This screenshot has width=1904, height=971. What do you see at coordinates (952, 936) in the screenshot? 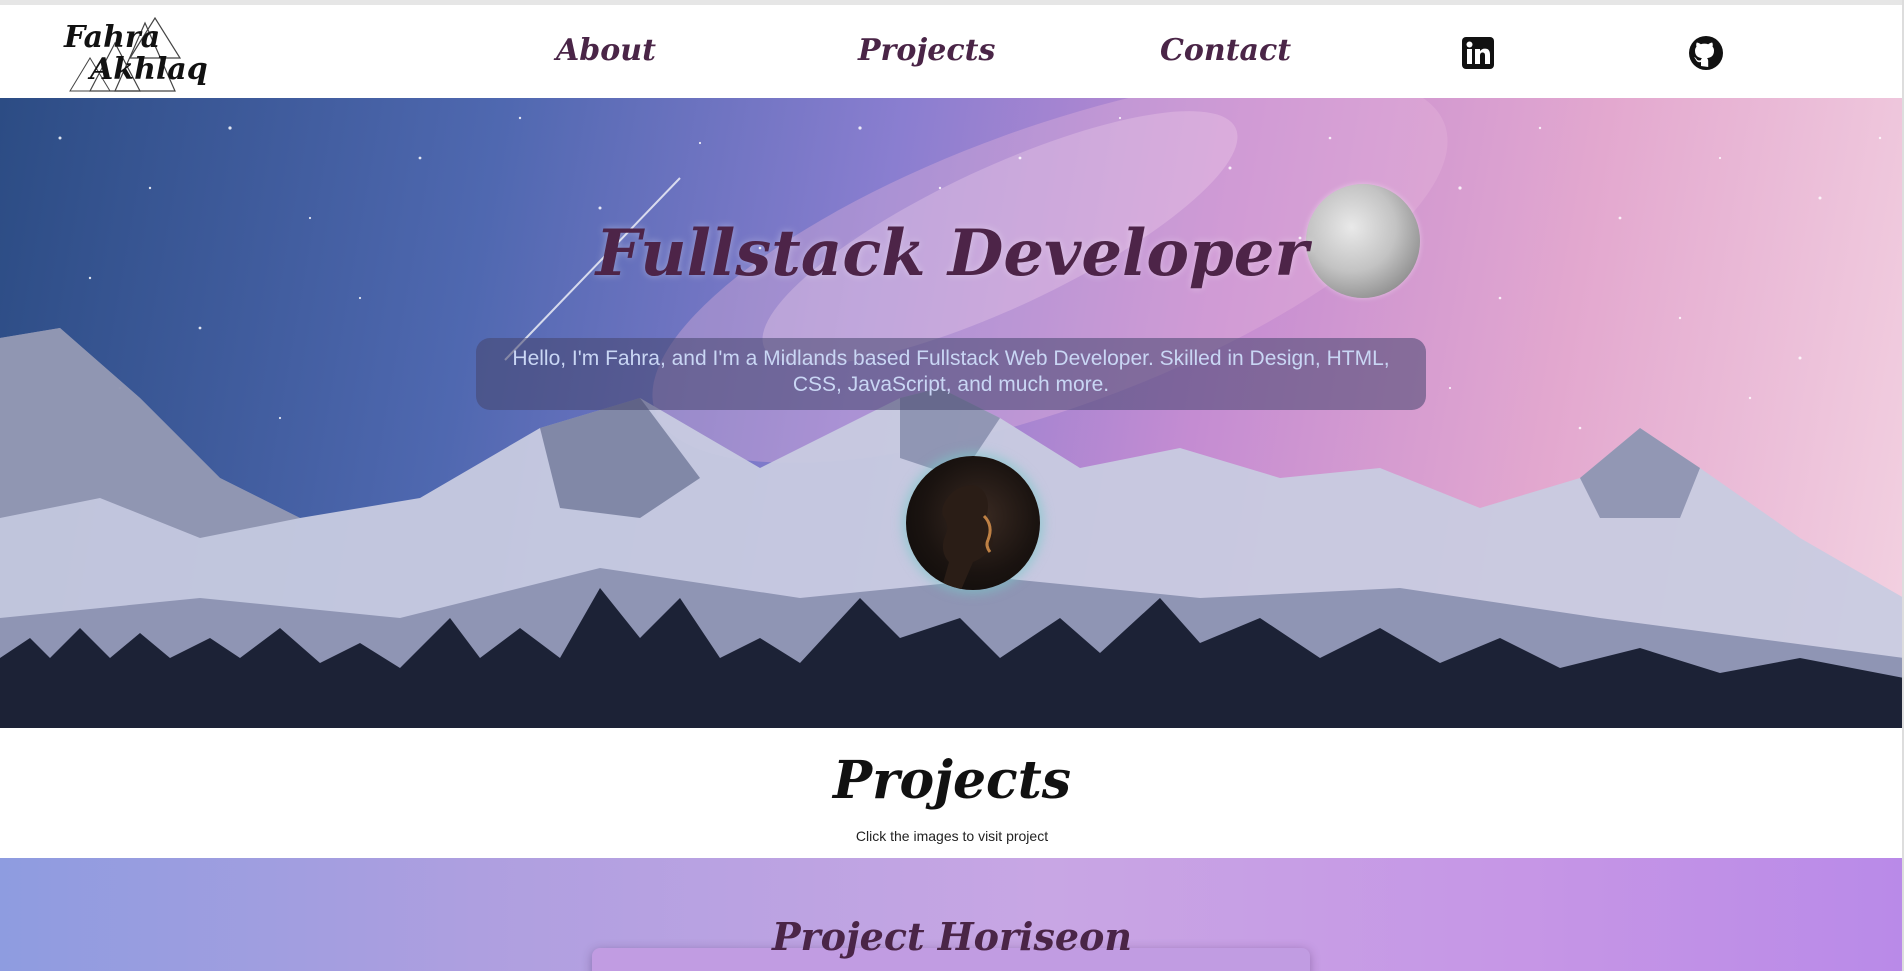
I see `project-title: Project Horiseon` at bounding box center [952, 936].